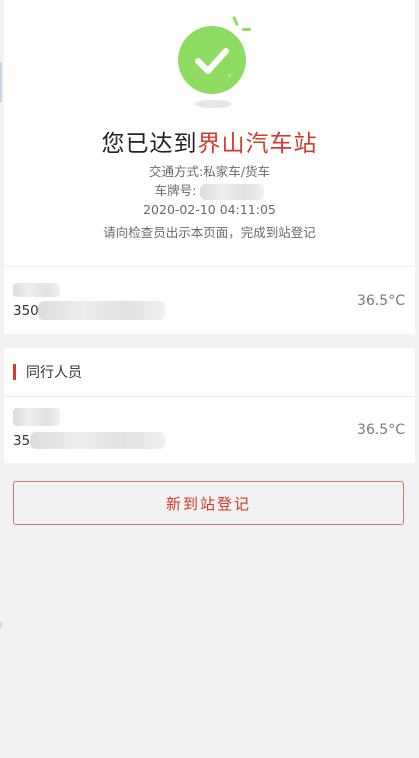  I want to click on transport-mode: 交通方式:私家车/货车, so click(209, 171).